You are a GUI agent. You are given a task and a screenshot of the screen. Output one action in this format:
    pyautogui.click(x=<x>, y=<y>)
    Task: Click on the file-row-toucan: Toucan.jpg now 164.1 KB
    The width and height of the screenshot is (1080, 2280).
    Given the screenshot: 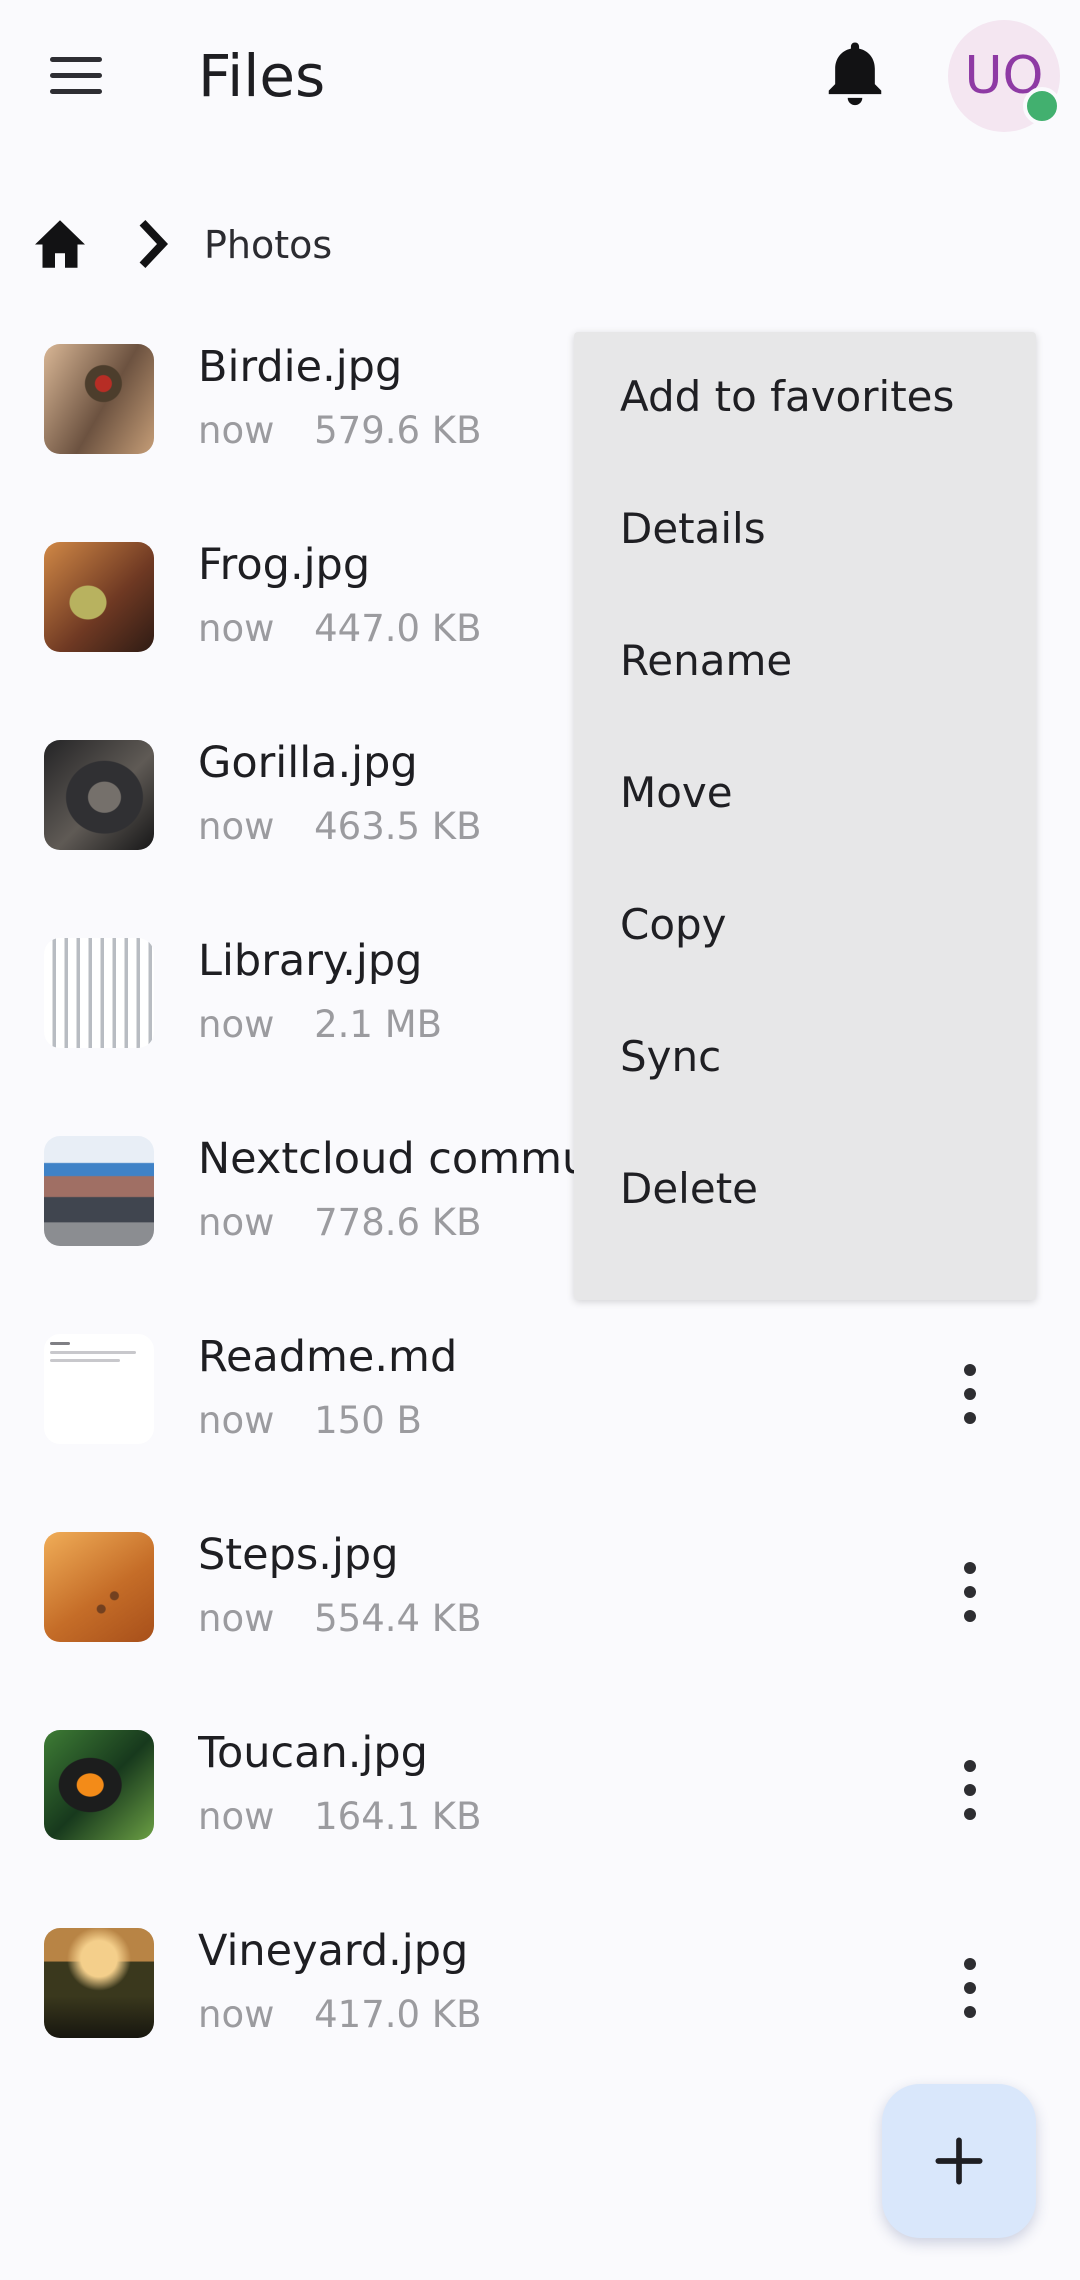 What is the action you would take?
    pyautogui.click(x=540, y=1815)
    